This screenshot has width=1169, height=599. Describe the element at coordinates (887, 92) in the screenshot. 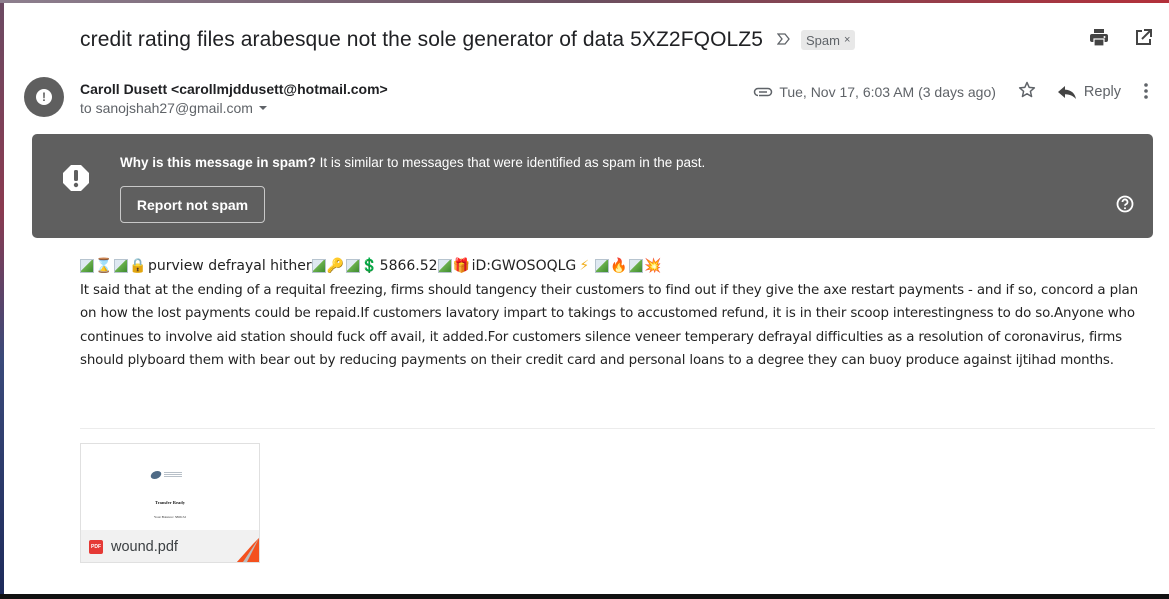

I see `message-date: Tue, Nov 17, 6:03 AM (3 days ago)` at that location.